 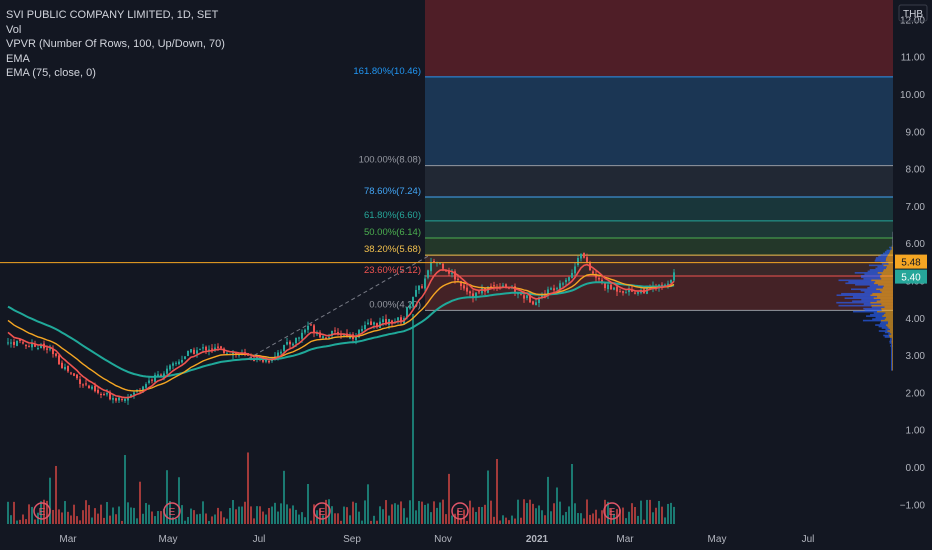 What do you see at coordinates (115, 59) in the screenshot?
I see `legend-ema: EMA` at bounding box center [115, 59].